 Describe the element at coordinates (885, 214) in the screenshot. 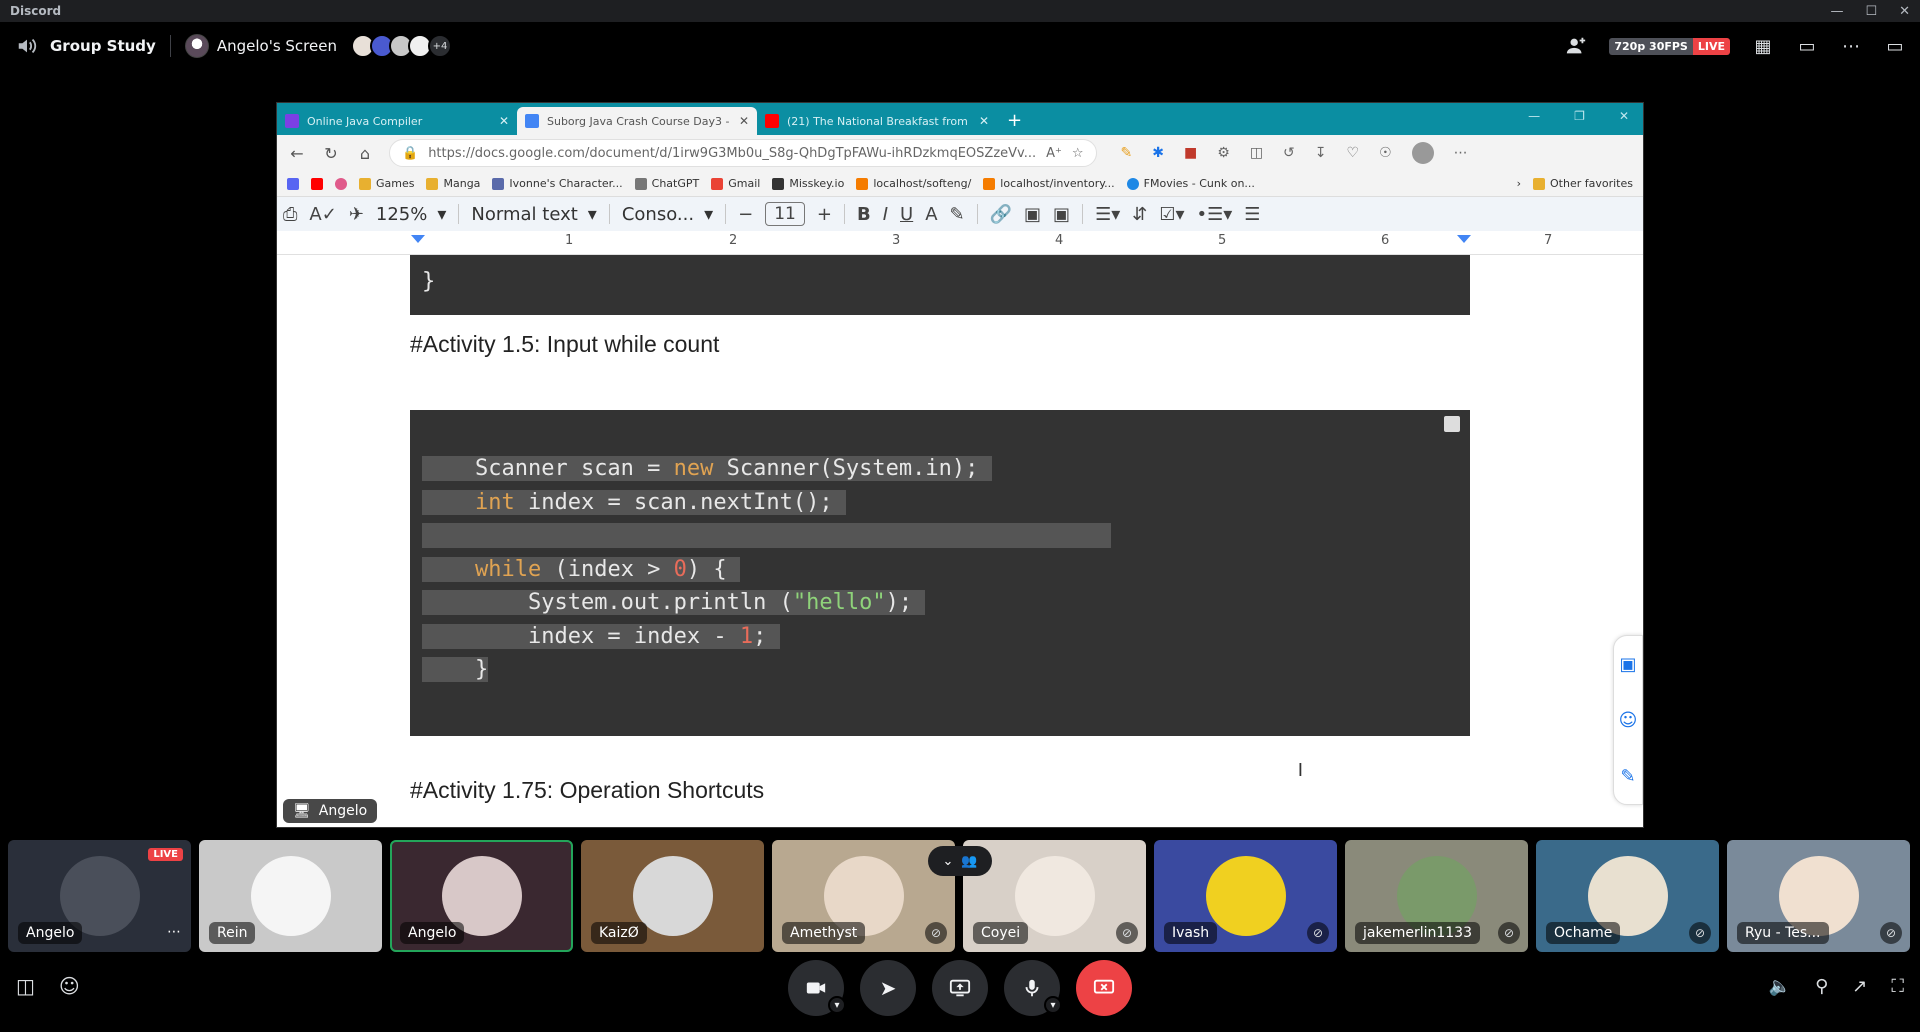

I see `italic-icon: I` at that location.